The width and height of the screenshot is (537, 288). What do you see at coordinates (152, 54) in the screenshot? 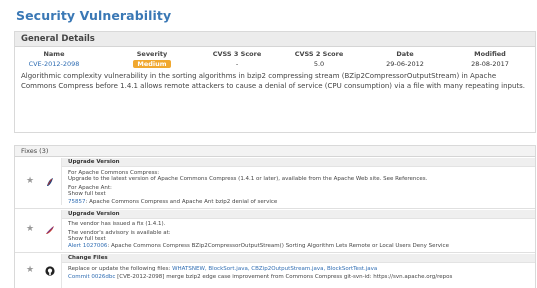
I see `col-severity-header: Severity` at bounding box center [152, 54].